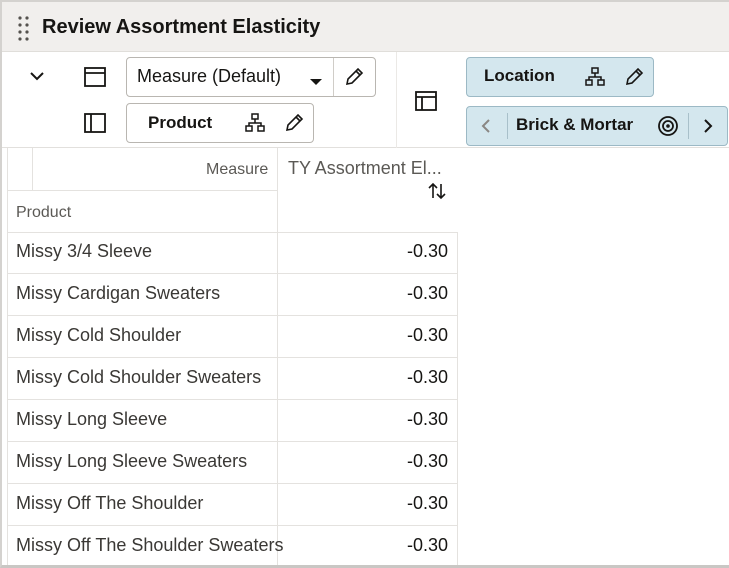 Image resolution: width=729 pixels, height=568 pixels. Describe the element at coordinates (95, 77) in the screenshot. I see `column-axis-icon` at that location.